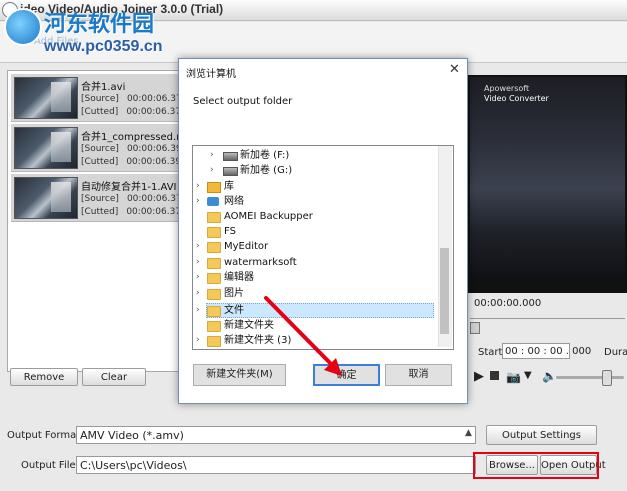 Image resolution: width=627 pixels, height=491 pixels. What do you see at coordinates (211, 74) in the screenshot?
I see `dialog-title: 浏览计算机` at bounding box center [211, 74].